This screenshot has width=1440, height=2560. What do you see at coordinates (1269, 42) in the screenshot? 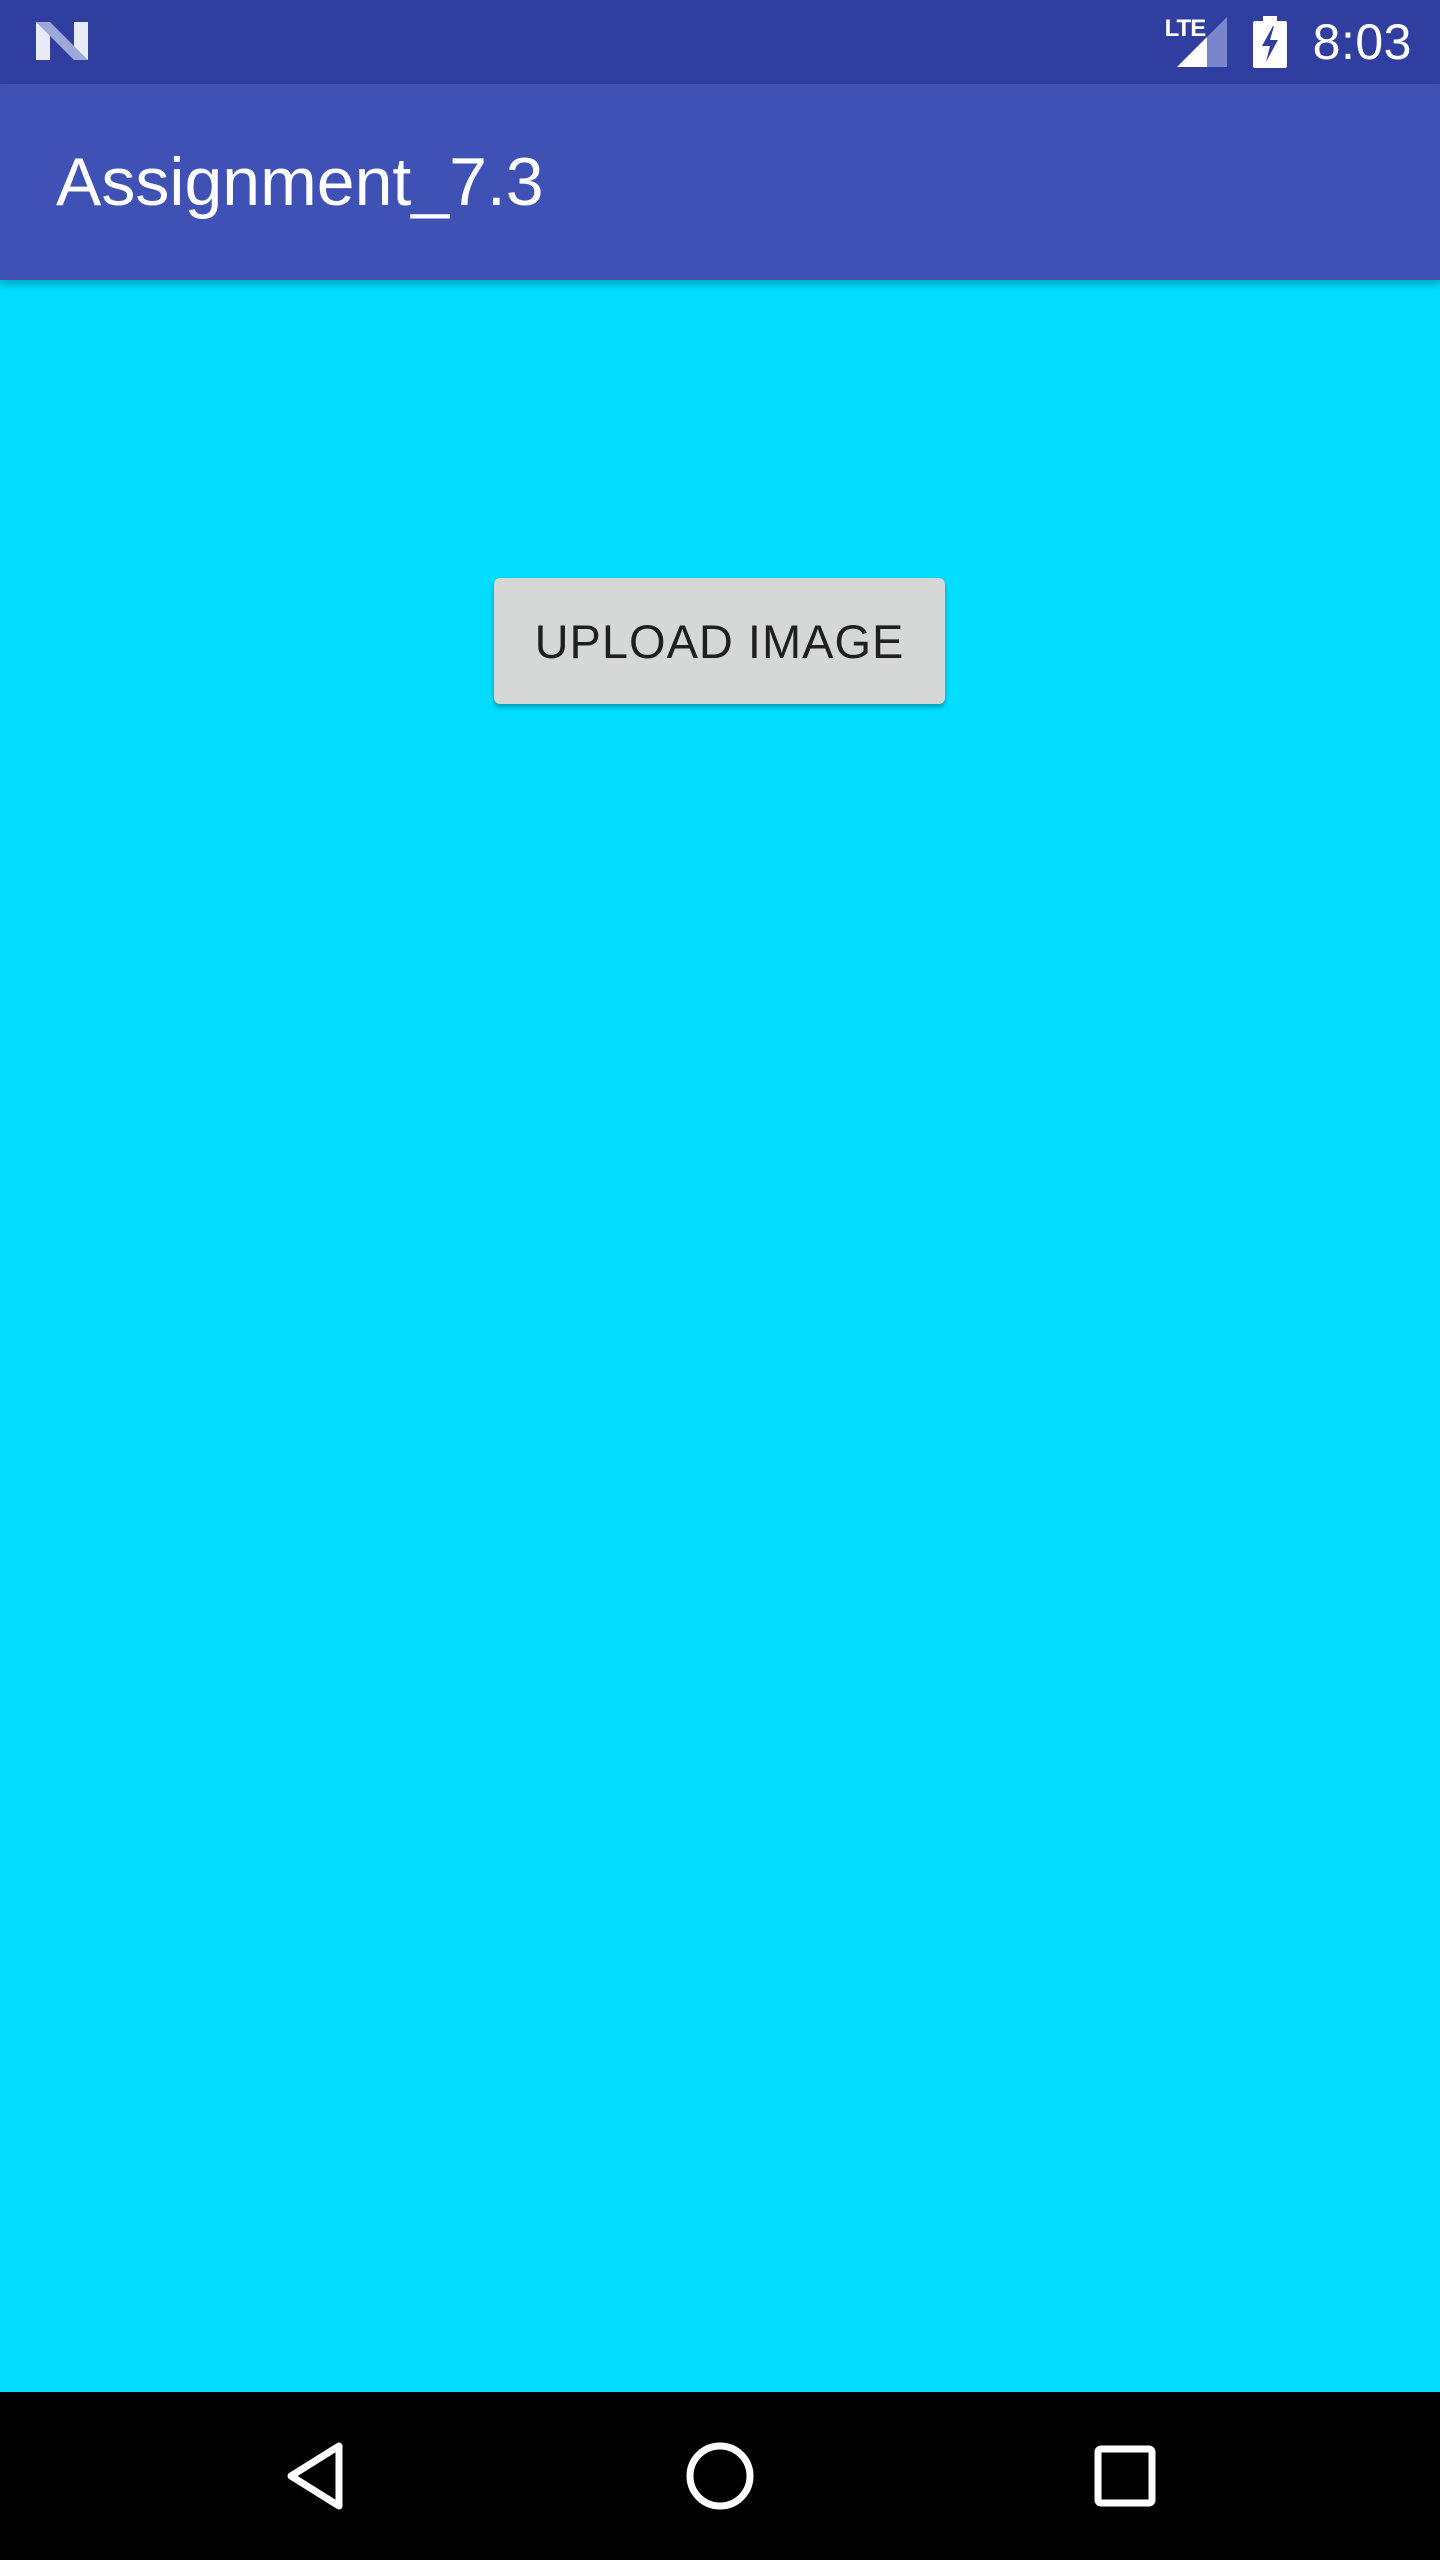
I see `battery-charging-icon` at bounding box center [1269, 42].